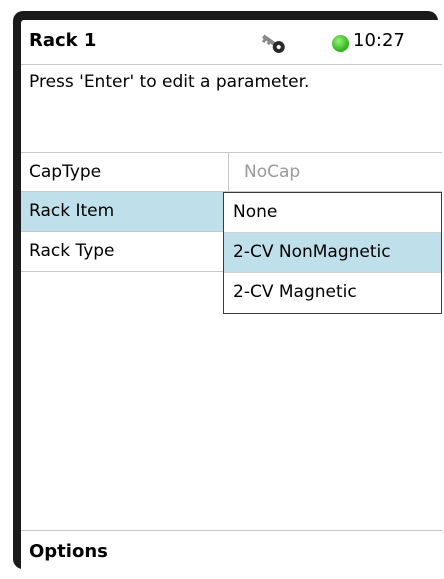 This screenshot has width=444, height=579. I want to click on param-label: Rack Item, so click(72, 211).